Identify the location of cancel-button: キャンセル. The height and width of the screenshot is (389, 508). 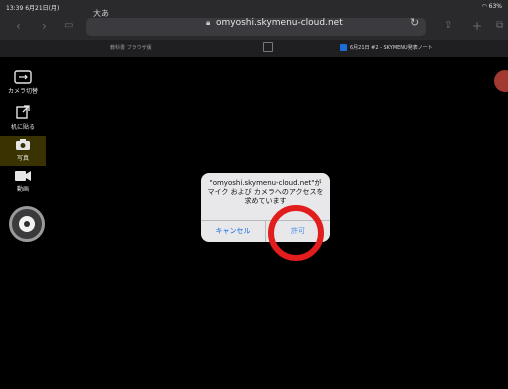
(233, 231).